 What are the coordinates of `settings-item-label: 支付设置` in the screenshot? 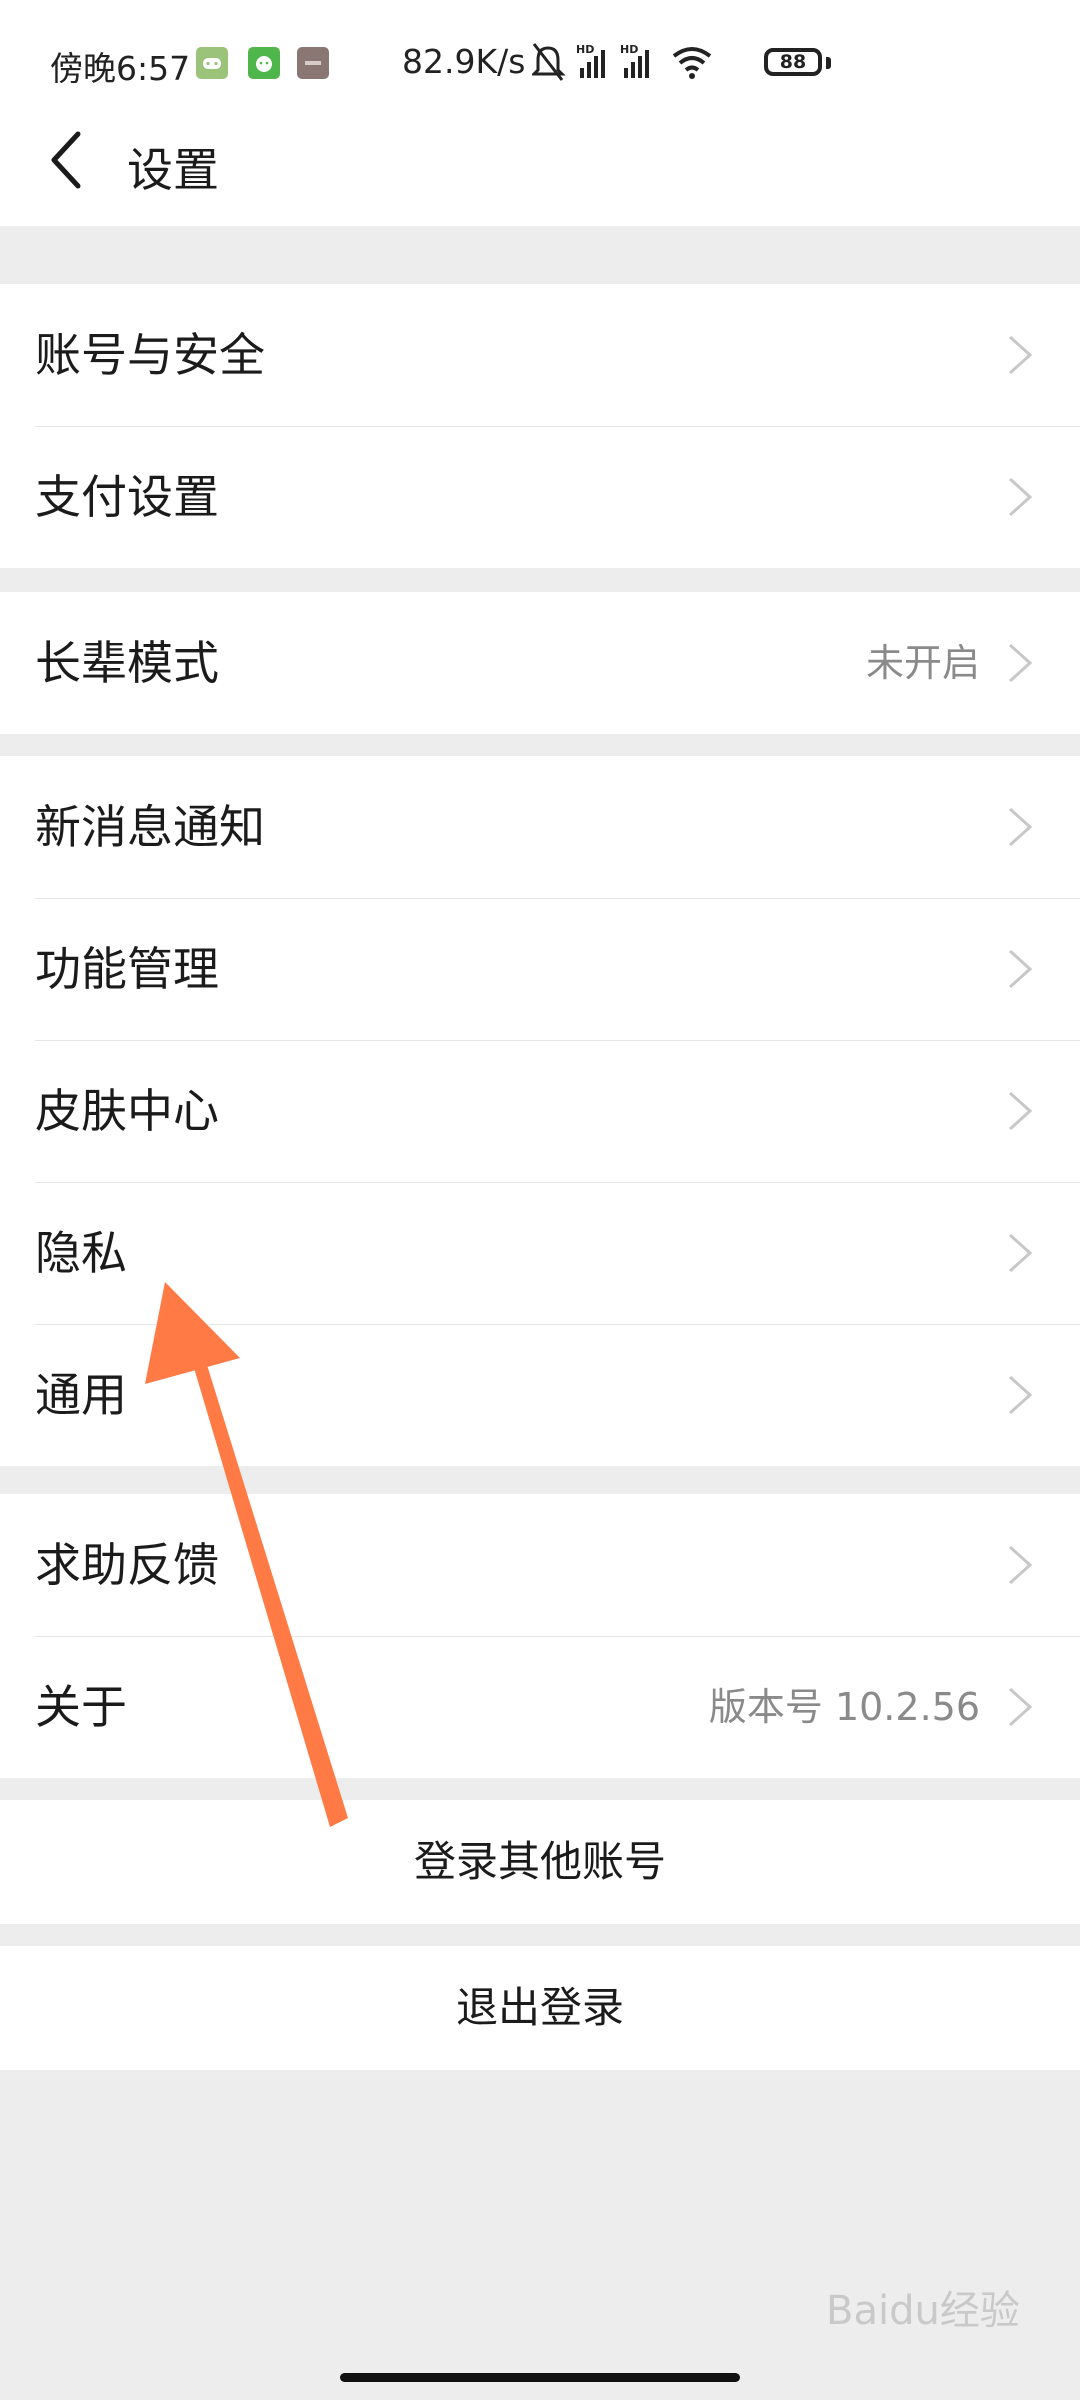 It's located at (127, 497).